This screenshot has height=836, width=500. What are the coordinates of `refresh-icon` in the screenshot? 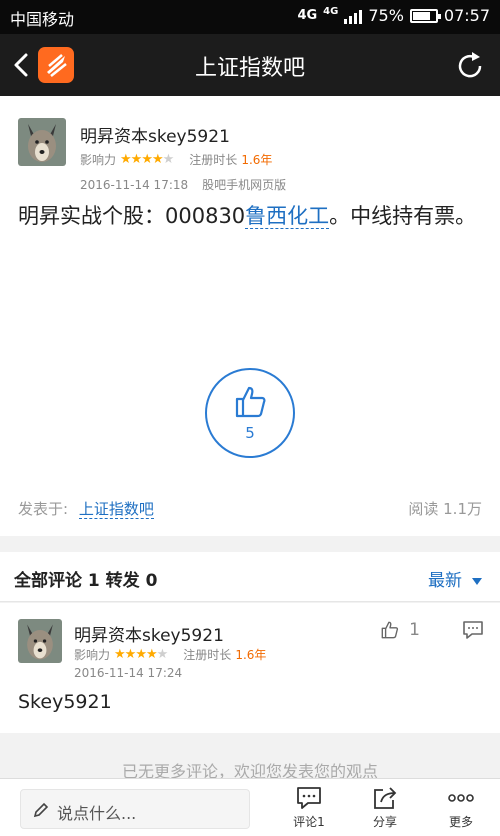 It's located at (470, 65).